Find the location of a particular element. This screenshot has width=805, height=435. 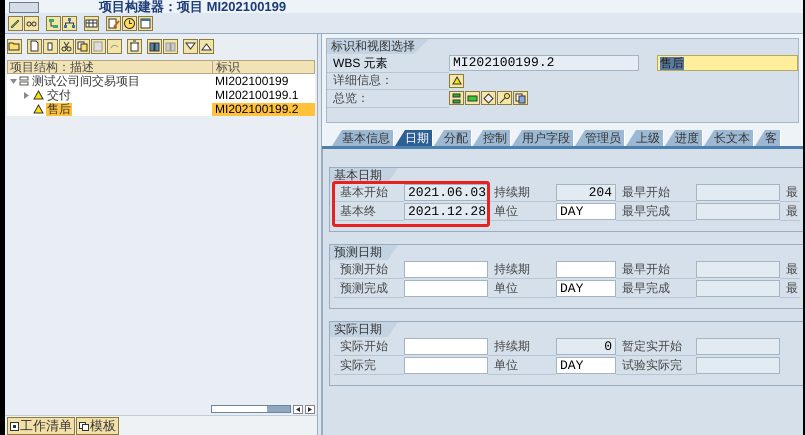

tab: 工作清单 is located at coordinates (41, 426).